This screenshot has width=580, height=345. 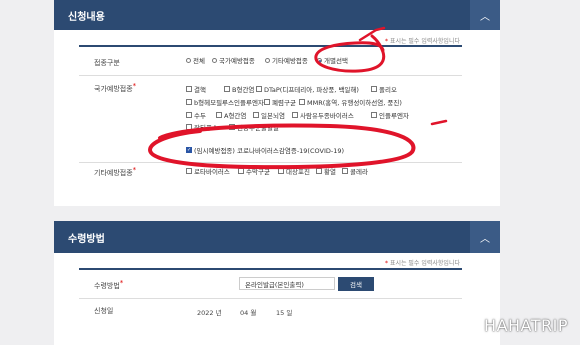 What do you see at coordinates (287, 283) in the screenshot?
I see `receive-method-field: 온라인발급(본인출력)` at bounding box center [287, 283].